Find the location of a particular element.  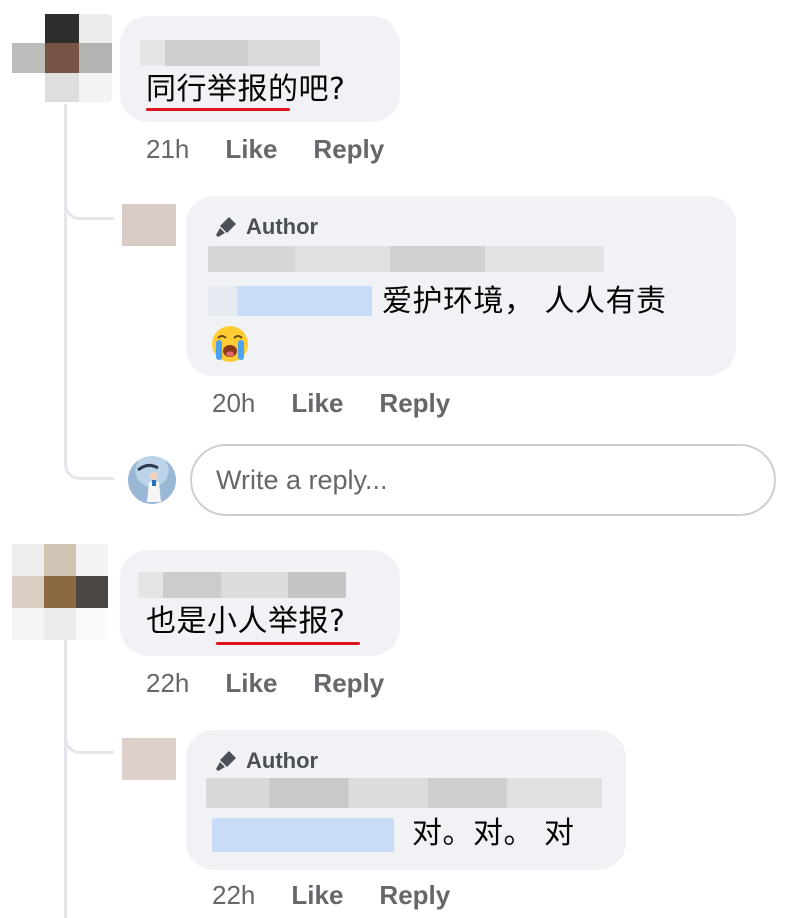

thread-branch-1a is located at coordinates (89, 190).